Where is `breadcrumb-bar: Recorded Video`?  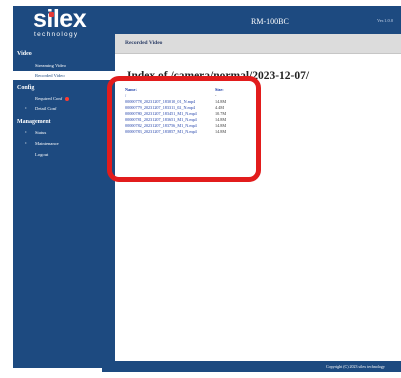 breadcrumb-bar: Recorded Video is located at coordinates (258, 44).